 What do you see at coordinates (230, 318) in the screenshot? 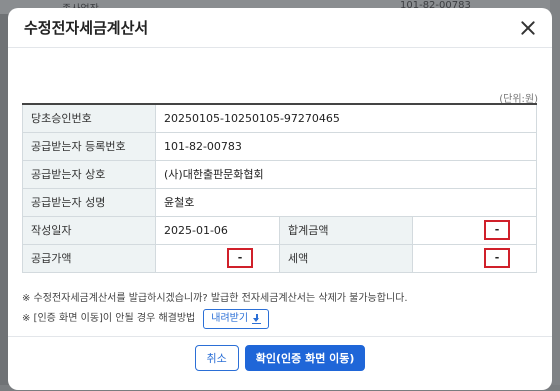
I see `download-label: 내려받기` at bounding box center [230, 318].